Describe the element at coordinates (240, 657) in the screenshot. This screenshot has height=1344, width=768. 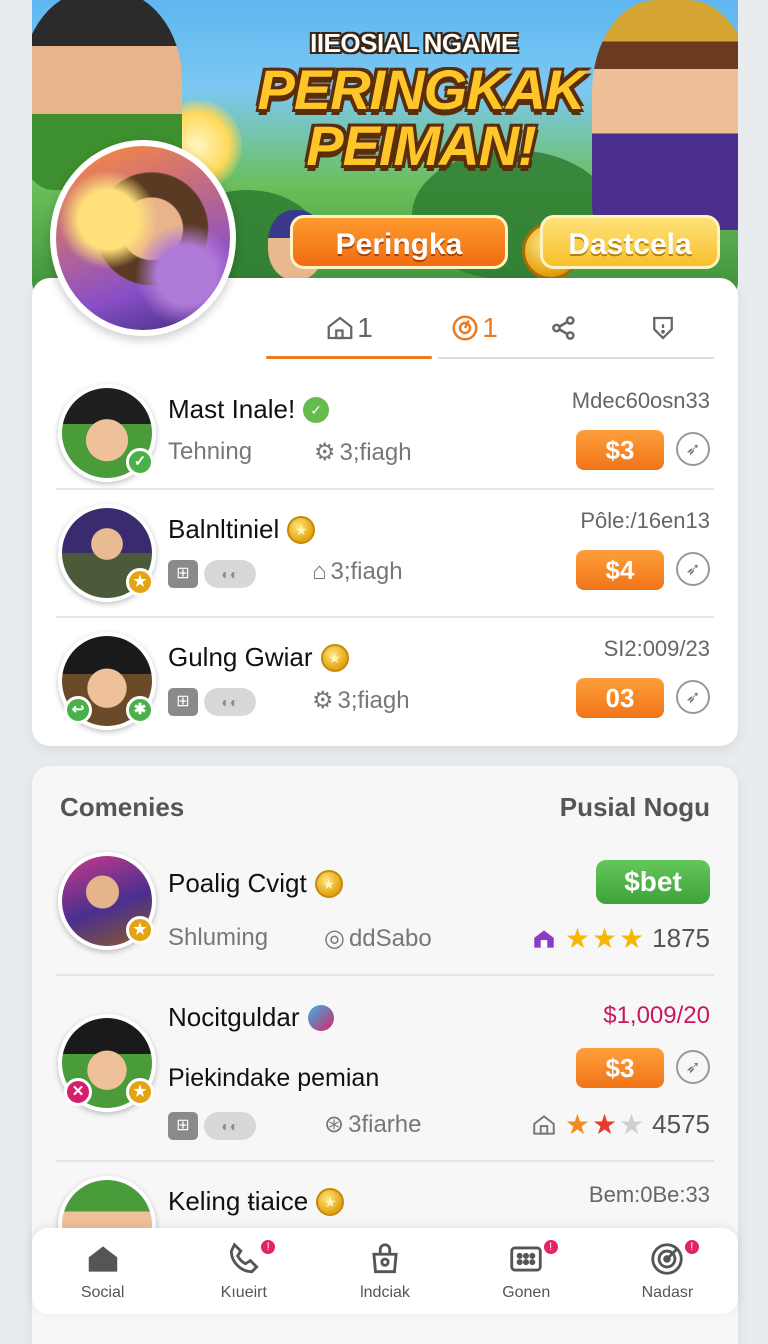
I see `player-name: Gulng Gwiar` at that location.